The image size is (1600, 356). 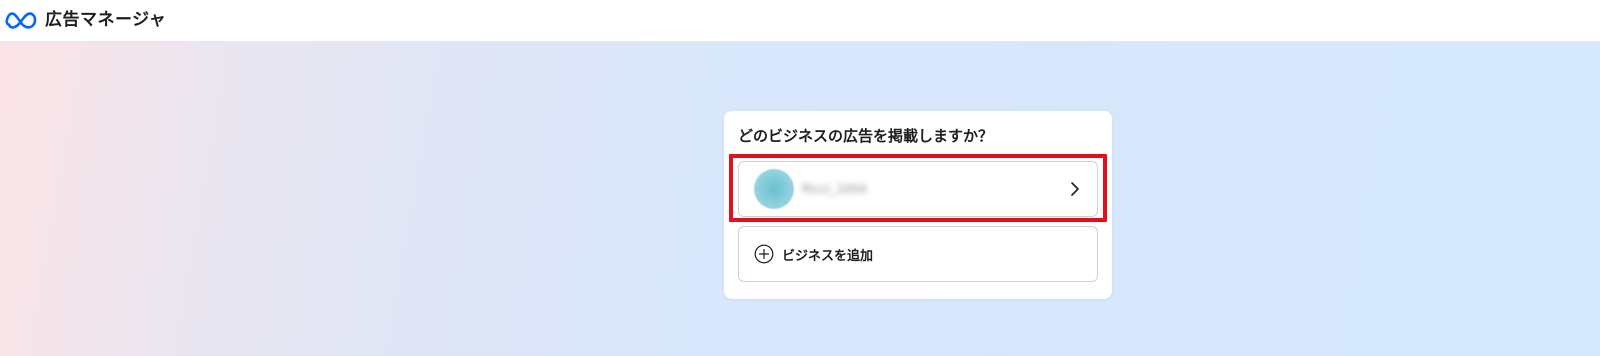 I want to click on add-business-button: ビジネスを追加, so click(x=918, y=254).